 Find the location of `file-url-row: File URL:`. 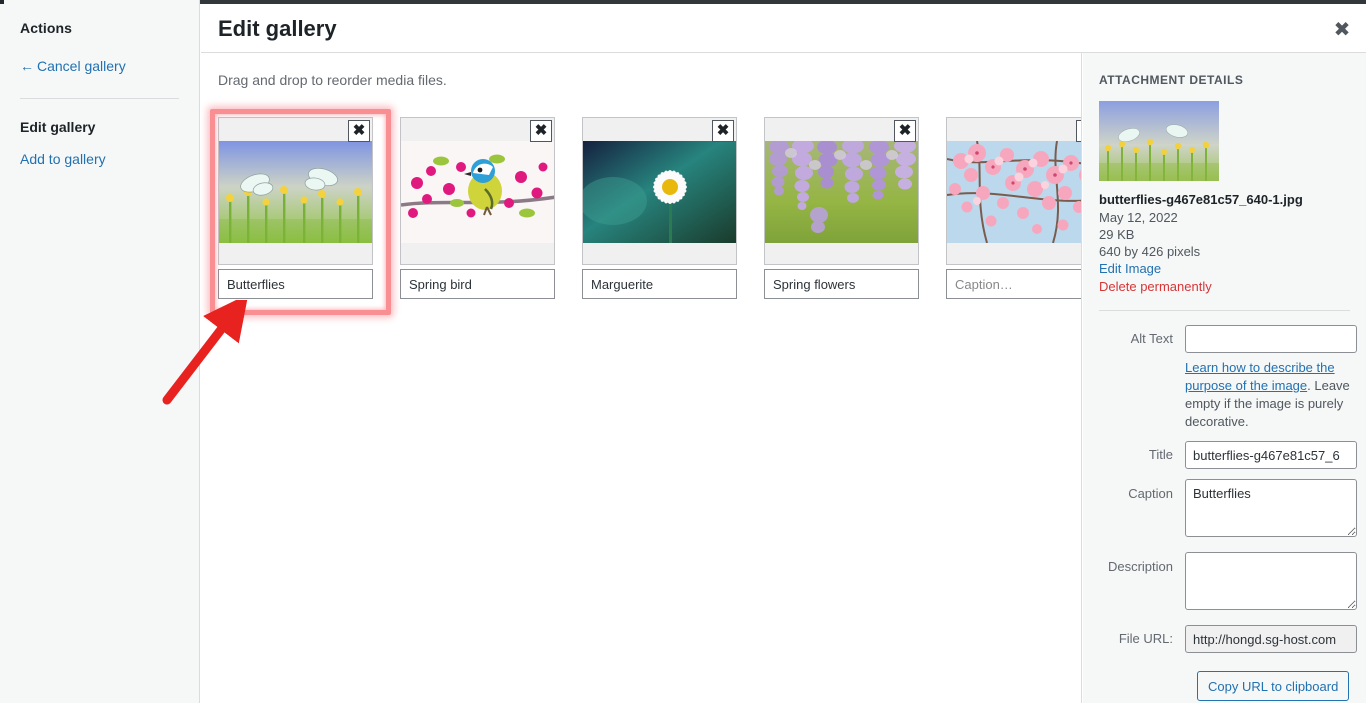

file-url-row: File URL: is located at coordinates (1228, 639).